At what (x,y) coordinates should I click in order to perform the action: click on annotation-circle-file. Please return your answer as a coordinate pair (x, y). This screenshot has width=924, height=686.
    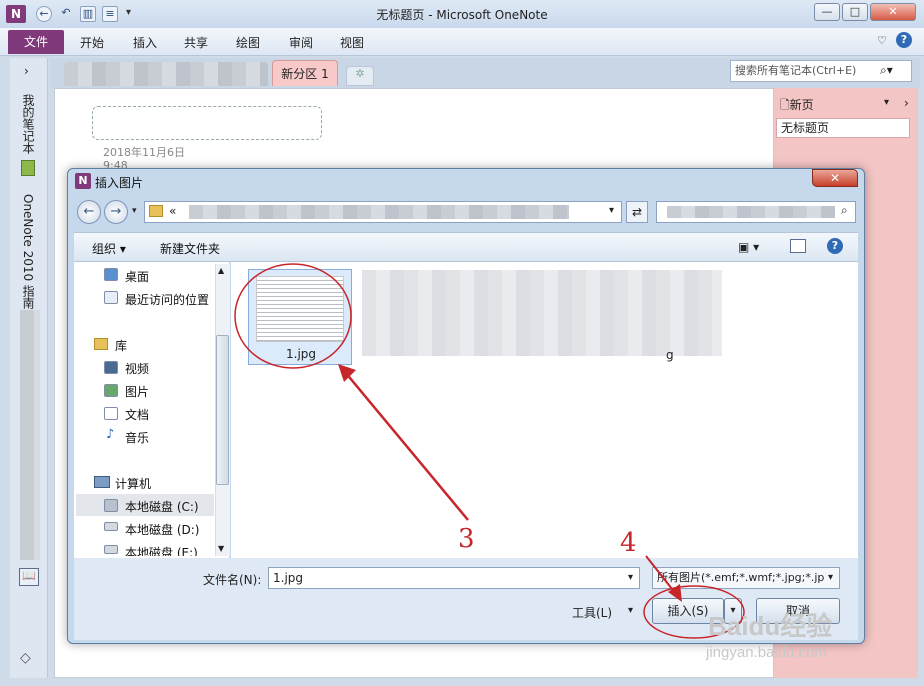
    Looking at the image, I should click on (293, 316).